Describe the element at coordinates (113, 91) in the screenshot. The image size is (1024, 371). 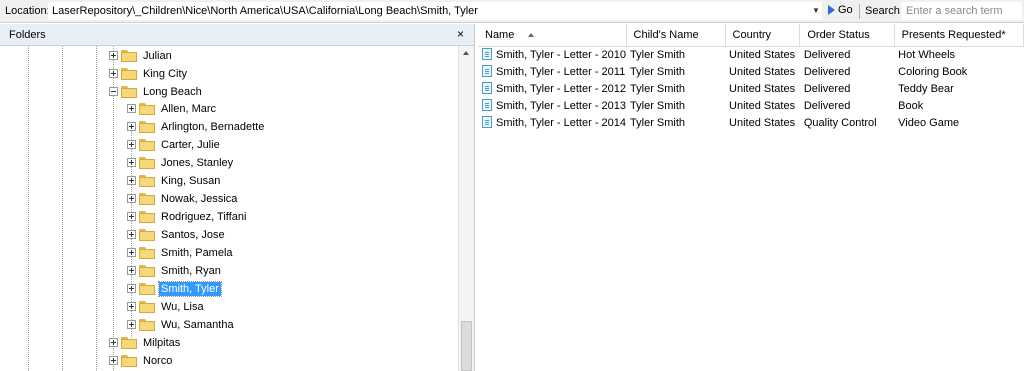
I see `collapse-icon` at that location.